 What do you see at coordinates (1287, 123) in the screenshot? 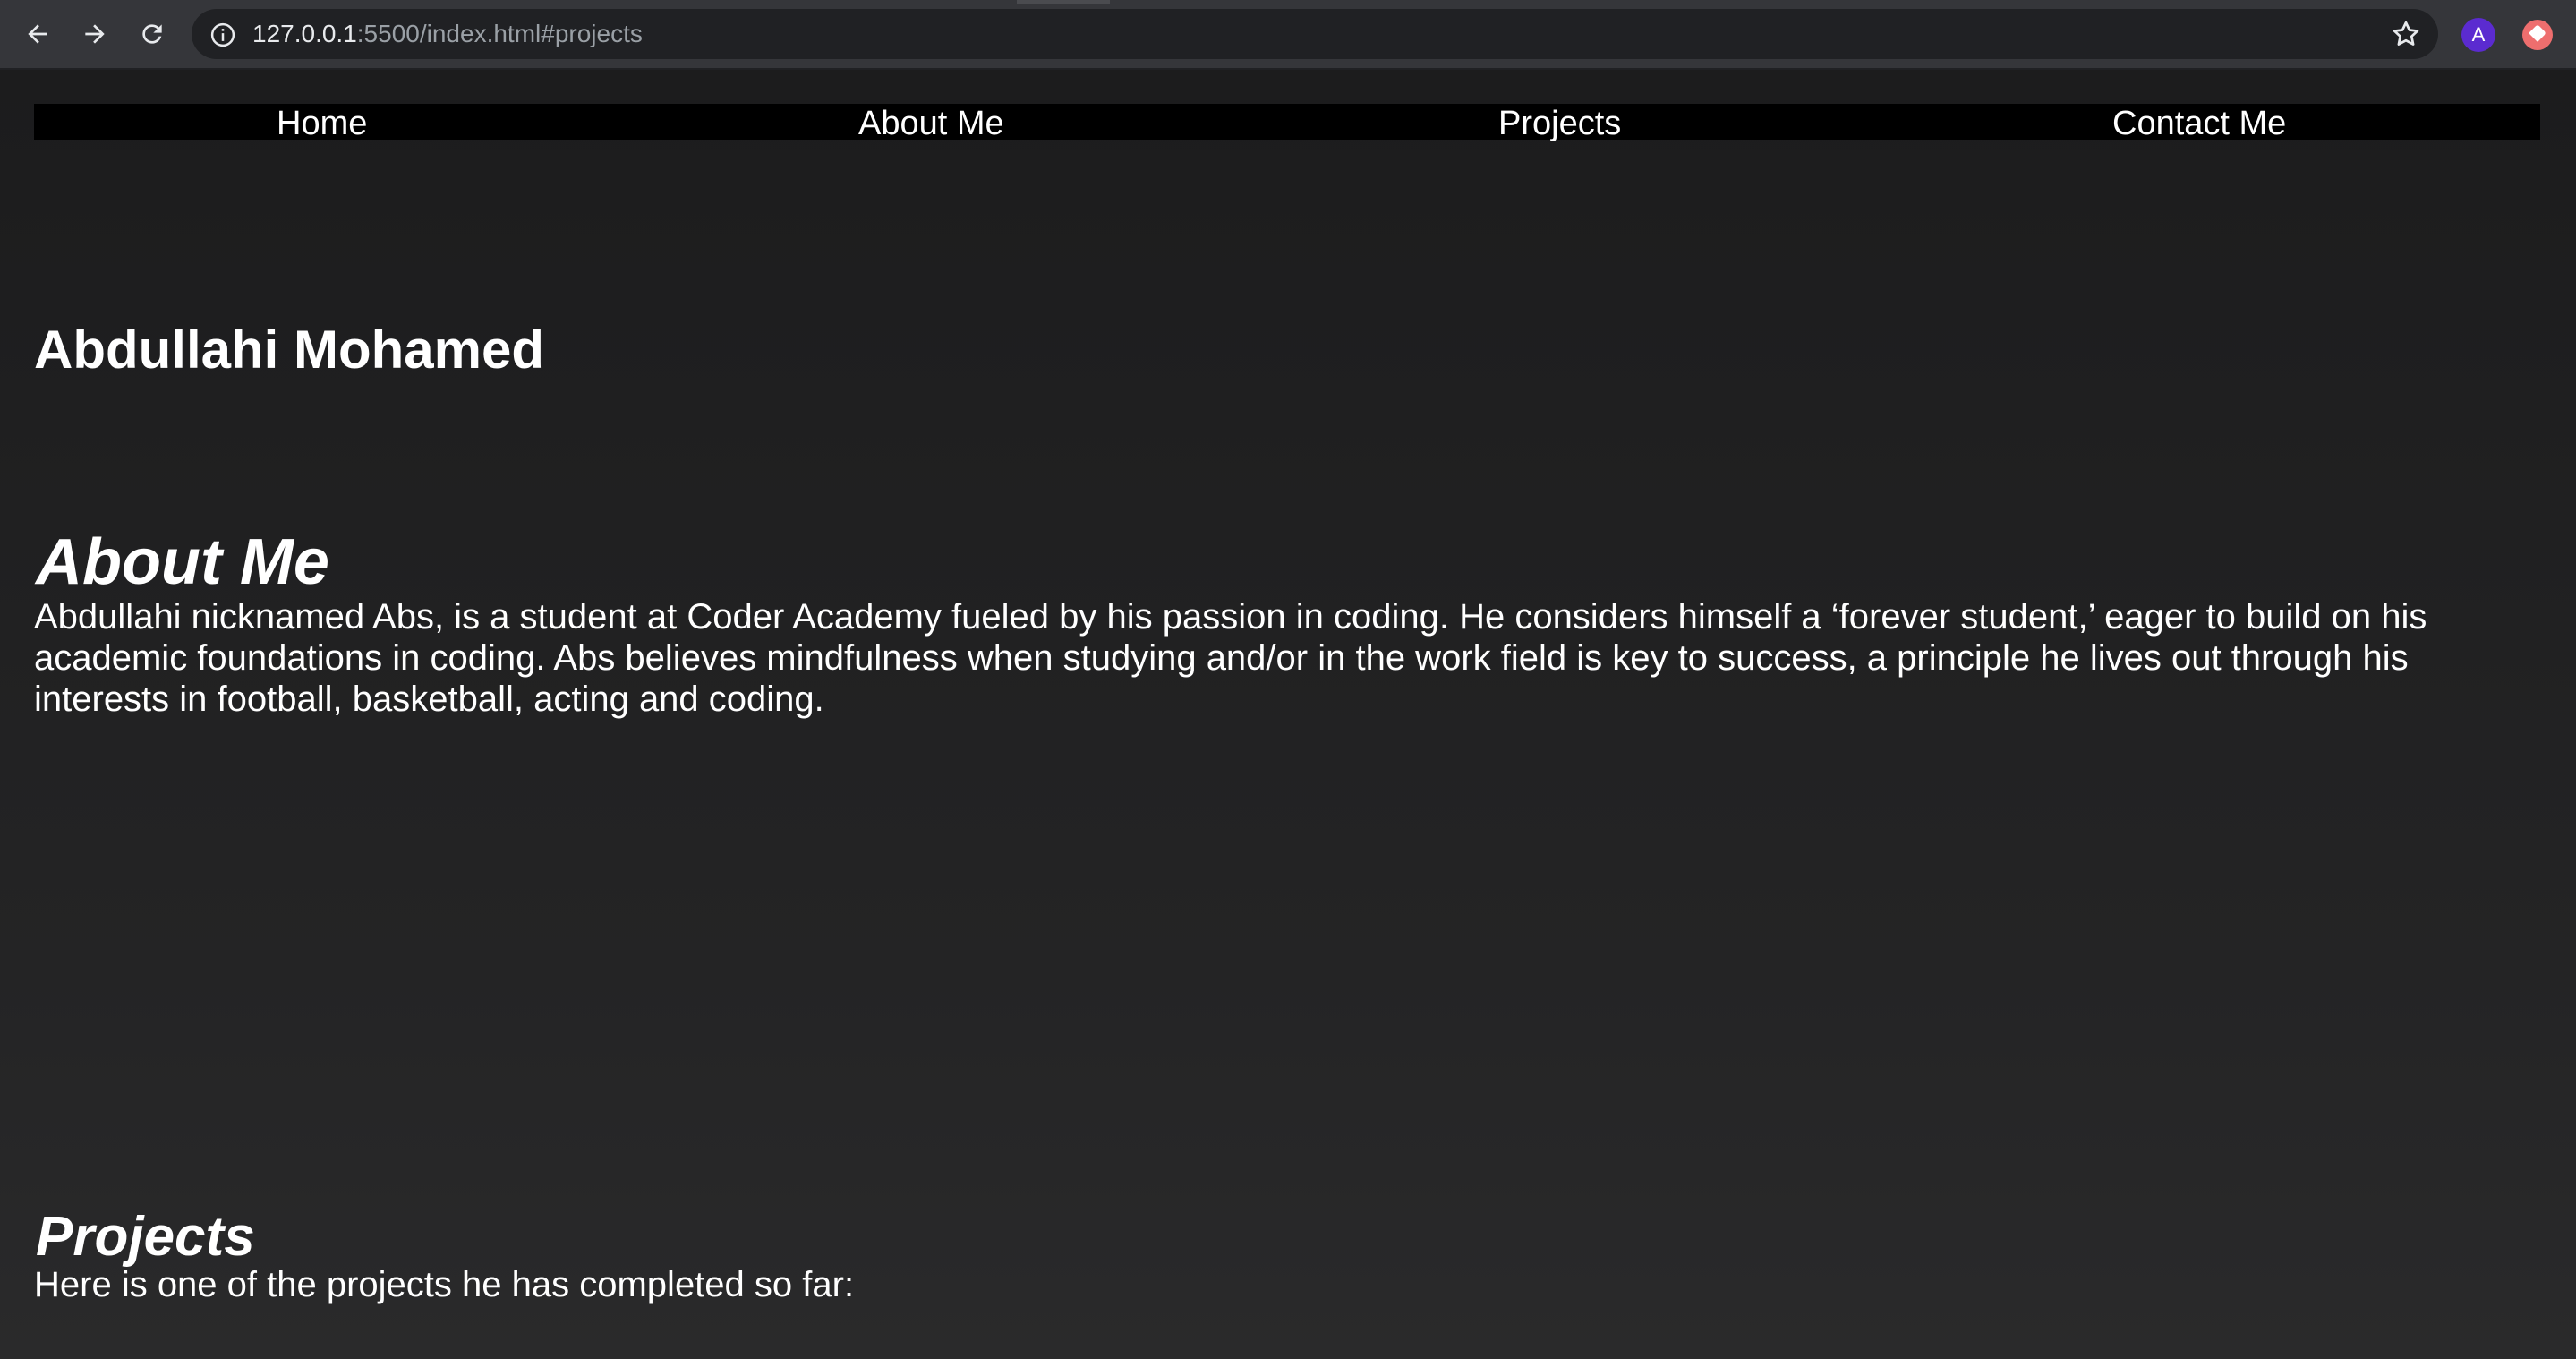
I see `site-navbar: Home About Me Projects Contact Me` at bounding box center [1287, 123].